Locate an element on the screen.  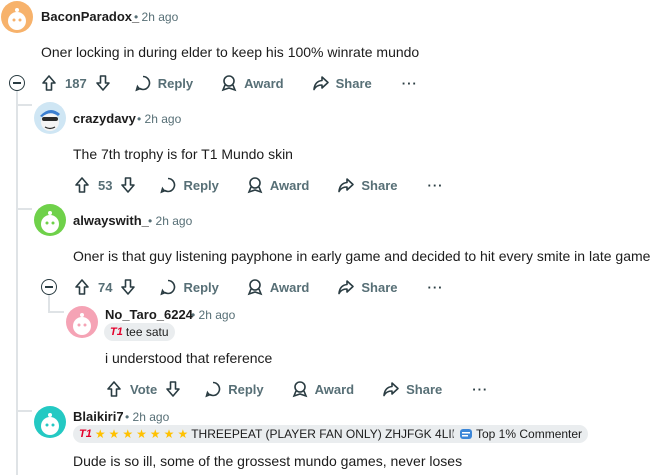
username: No_Taro_6224 is located at coordinates (149, 314).